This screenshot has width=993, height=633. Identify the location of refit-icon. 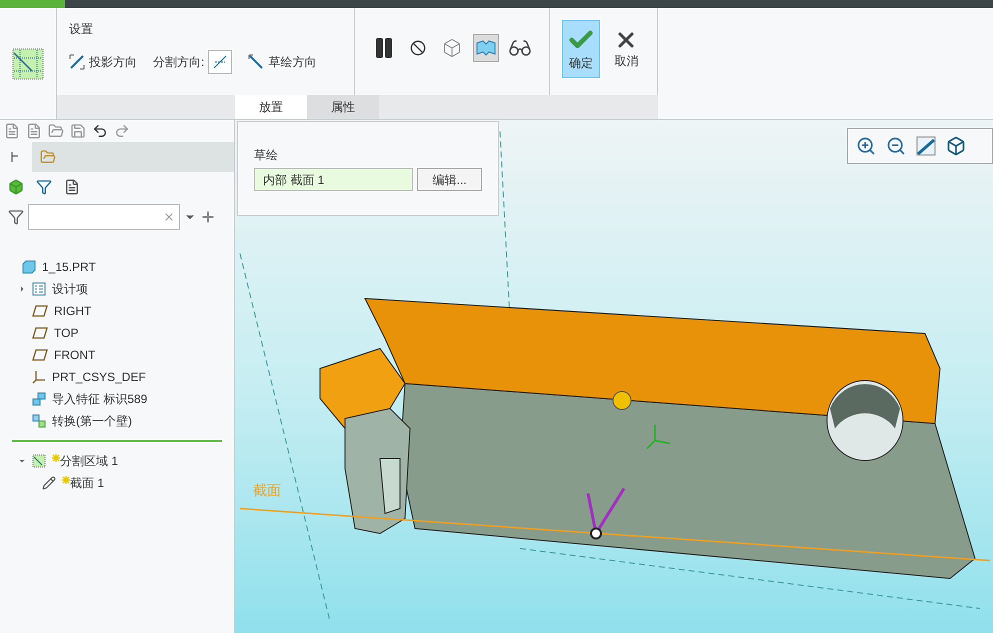
(926, 146).